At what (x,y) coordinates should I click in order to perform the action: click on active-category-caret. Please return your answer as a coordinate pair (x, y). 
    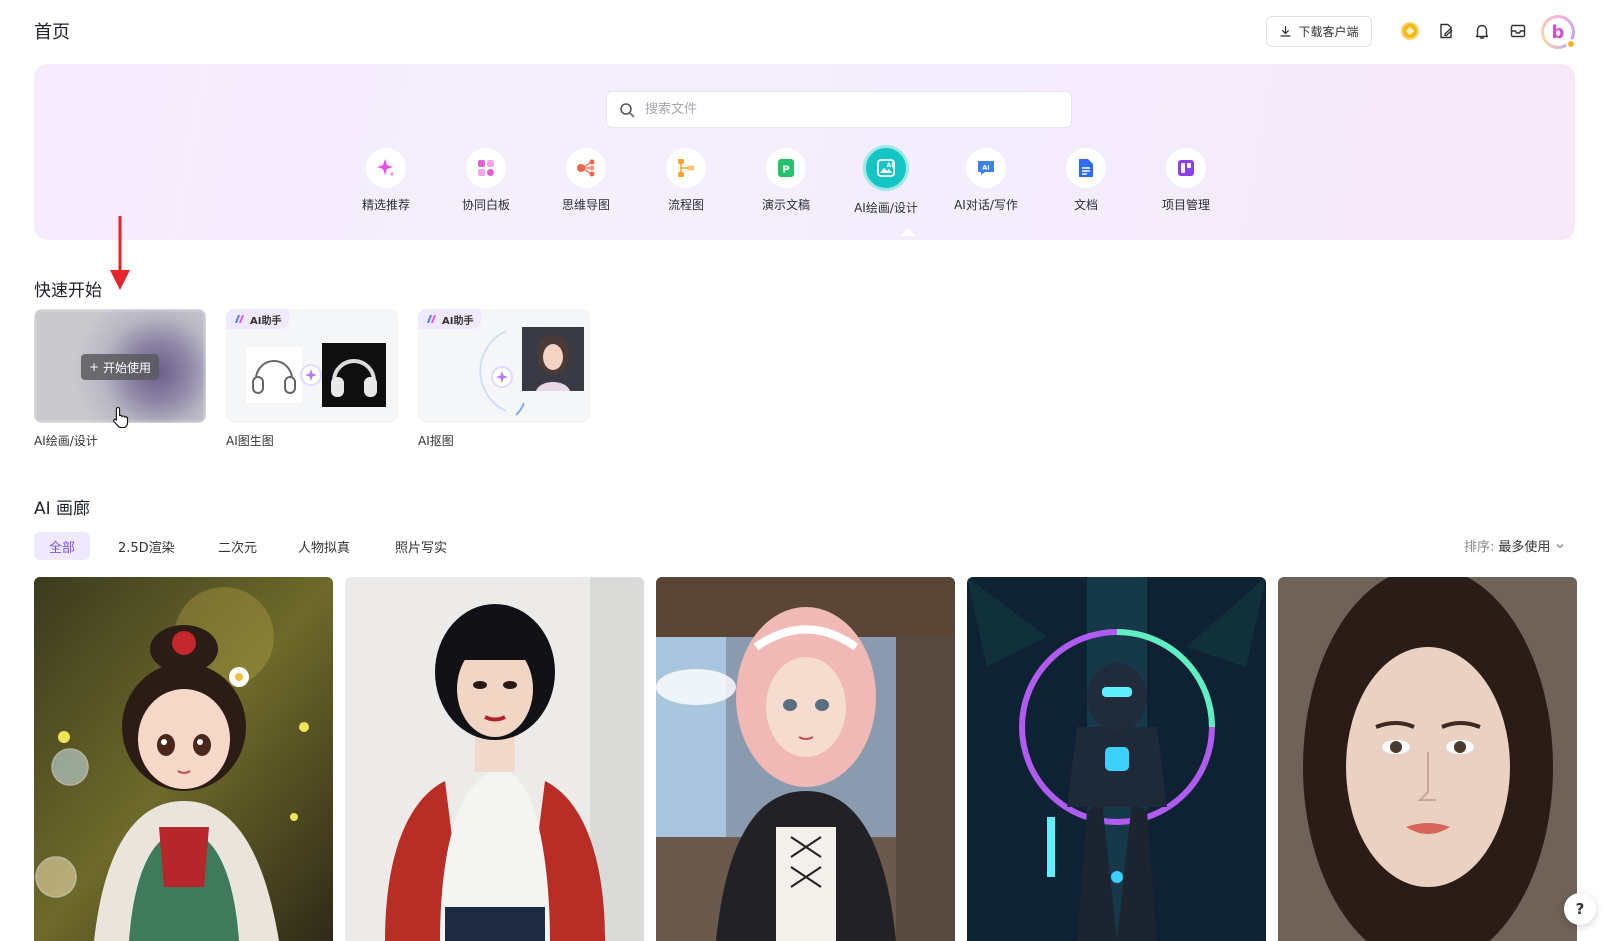
    Looking at the image, I should click on (908, 232).